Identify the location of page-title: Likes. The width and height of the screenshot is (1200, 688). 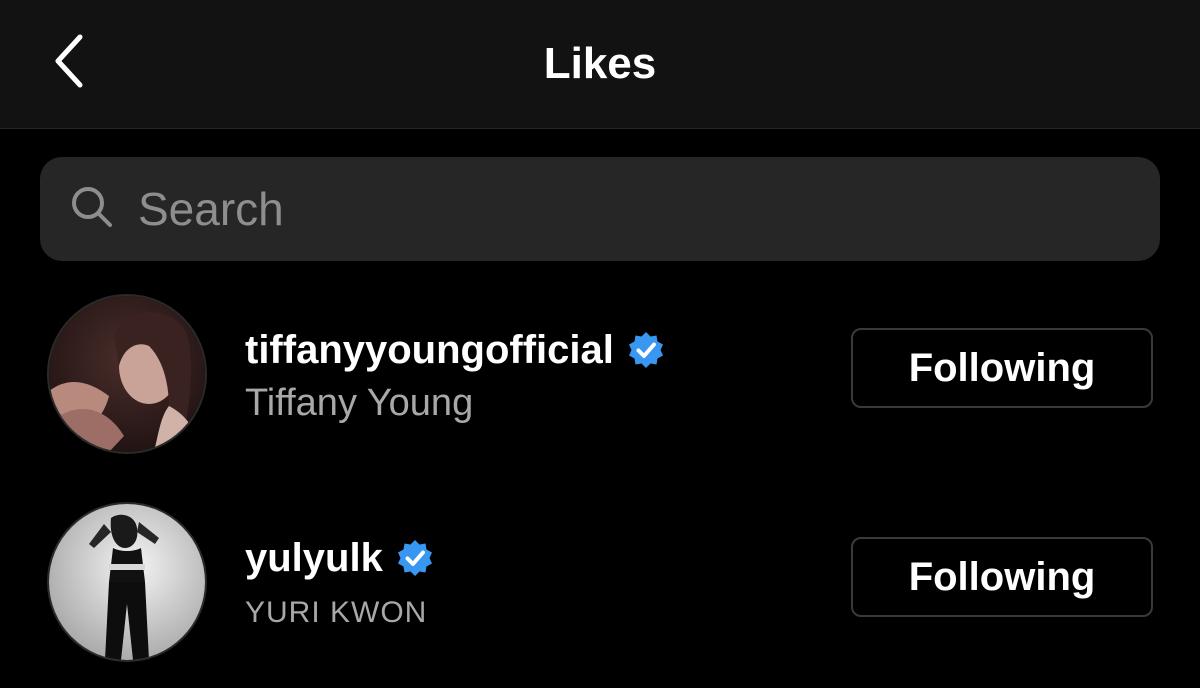
(600, 63).